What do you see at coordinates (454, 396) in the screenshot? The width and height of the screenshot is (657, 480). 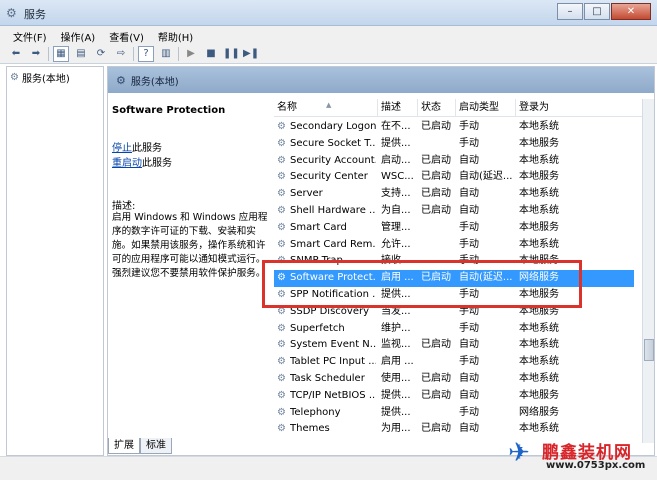 I see `table-row: ⚙ TCP/IP NetBIOS ... 提供... 已启动 自动 本地服务` at bounding box center [454, 396].